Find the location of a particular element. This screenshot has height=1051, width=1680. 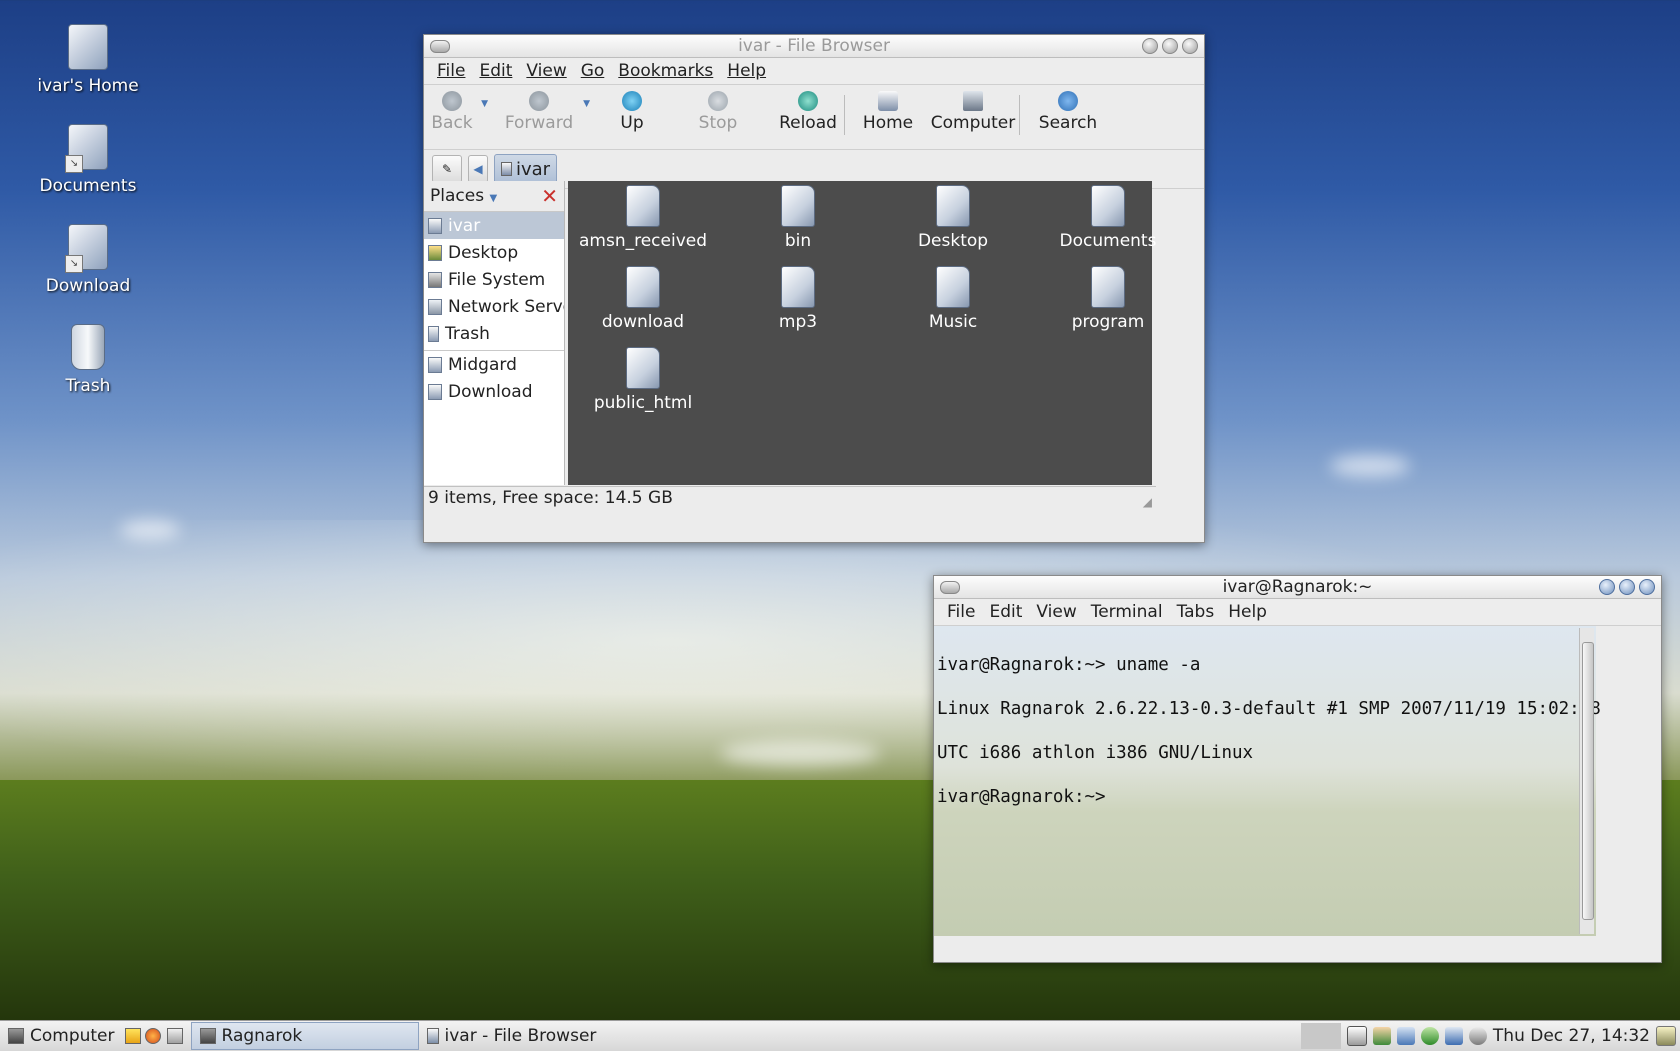

stop-button: Stop is located at coordinates (718, 112).